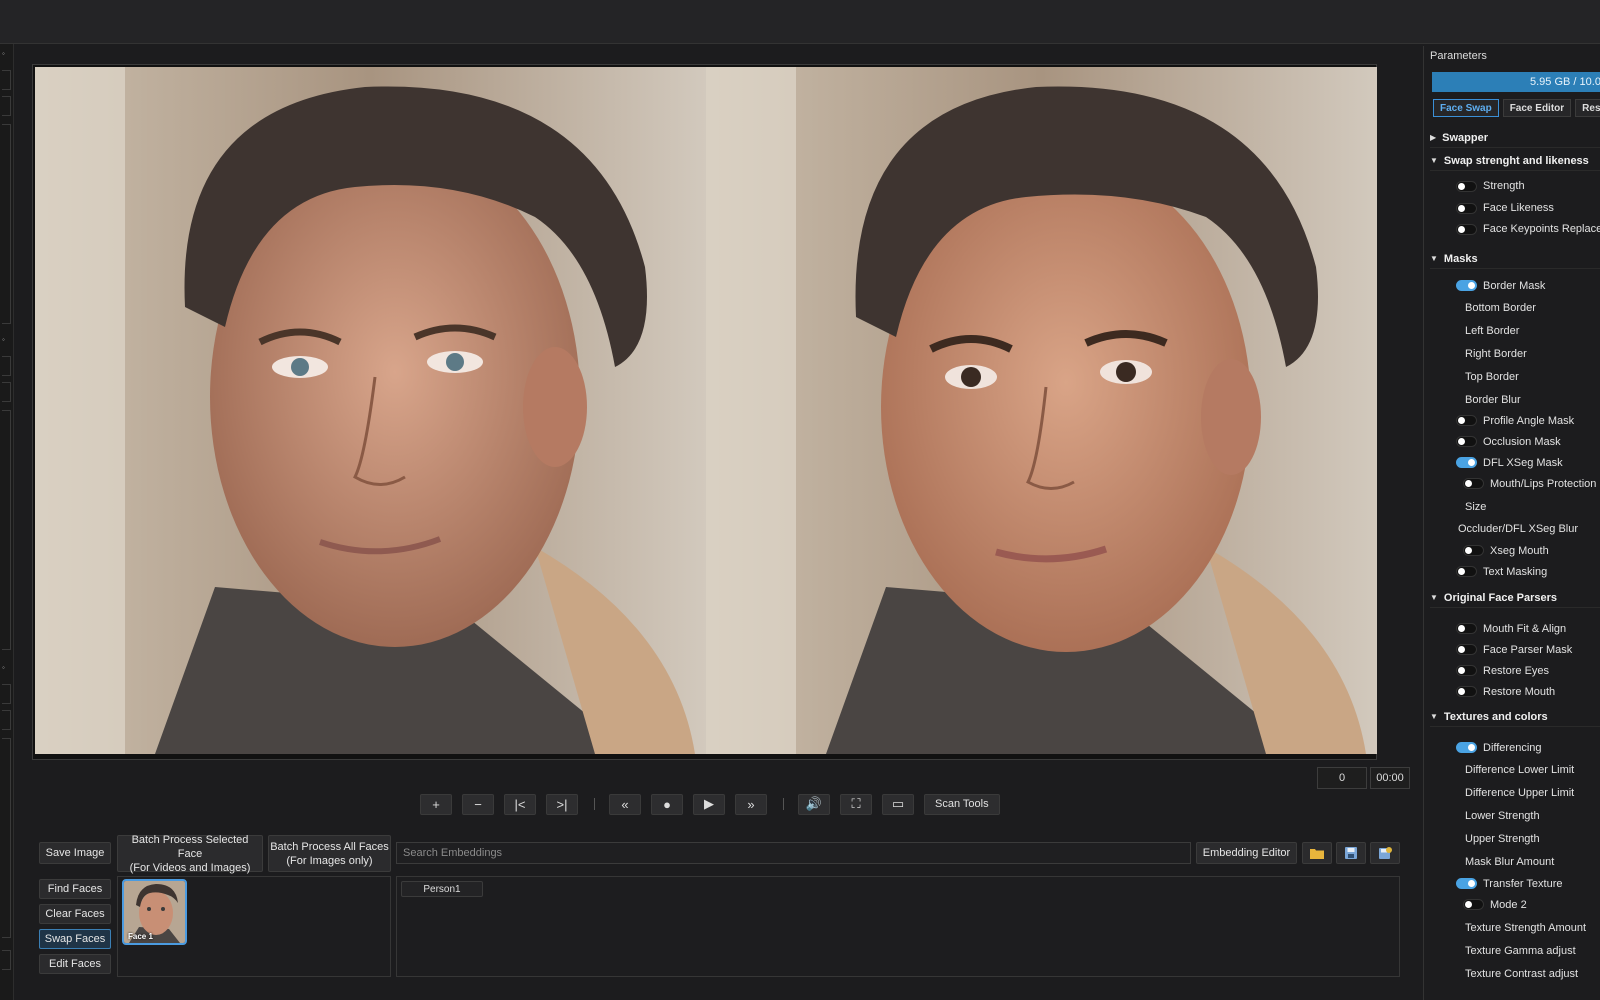 This screenshot has height=1000, width=1600. I want to click on fit-view-button: ▭, so click(898, 804).